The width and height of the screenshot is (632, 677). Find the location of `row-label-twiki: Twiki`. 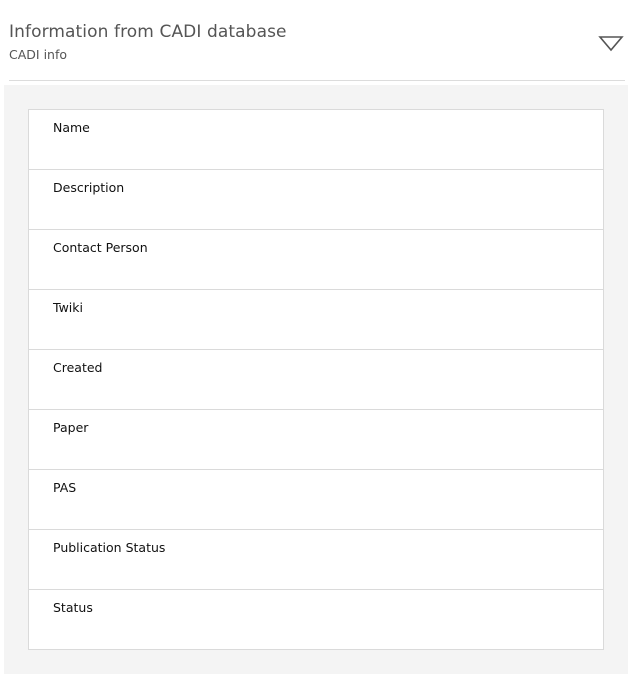

row-label-twiki: Twiki is located at coordinates (68, 307).